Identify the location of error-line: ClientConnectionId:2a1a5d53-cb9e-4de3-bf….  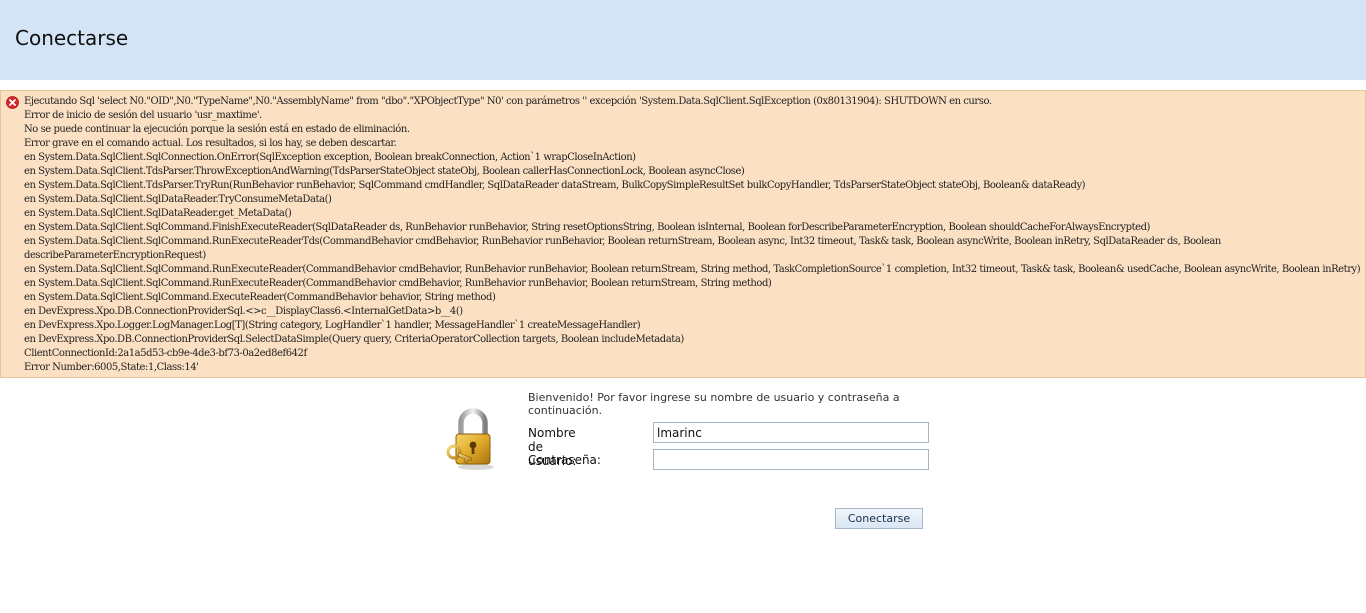
(165, 353).